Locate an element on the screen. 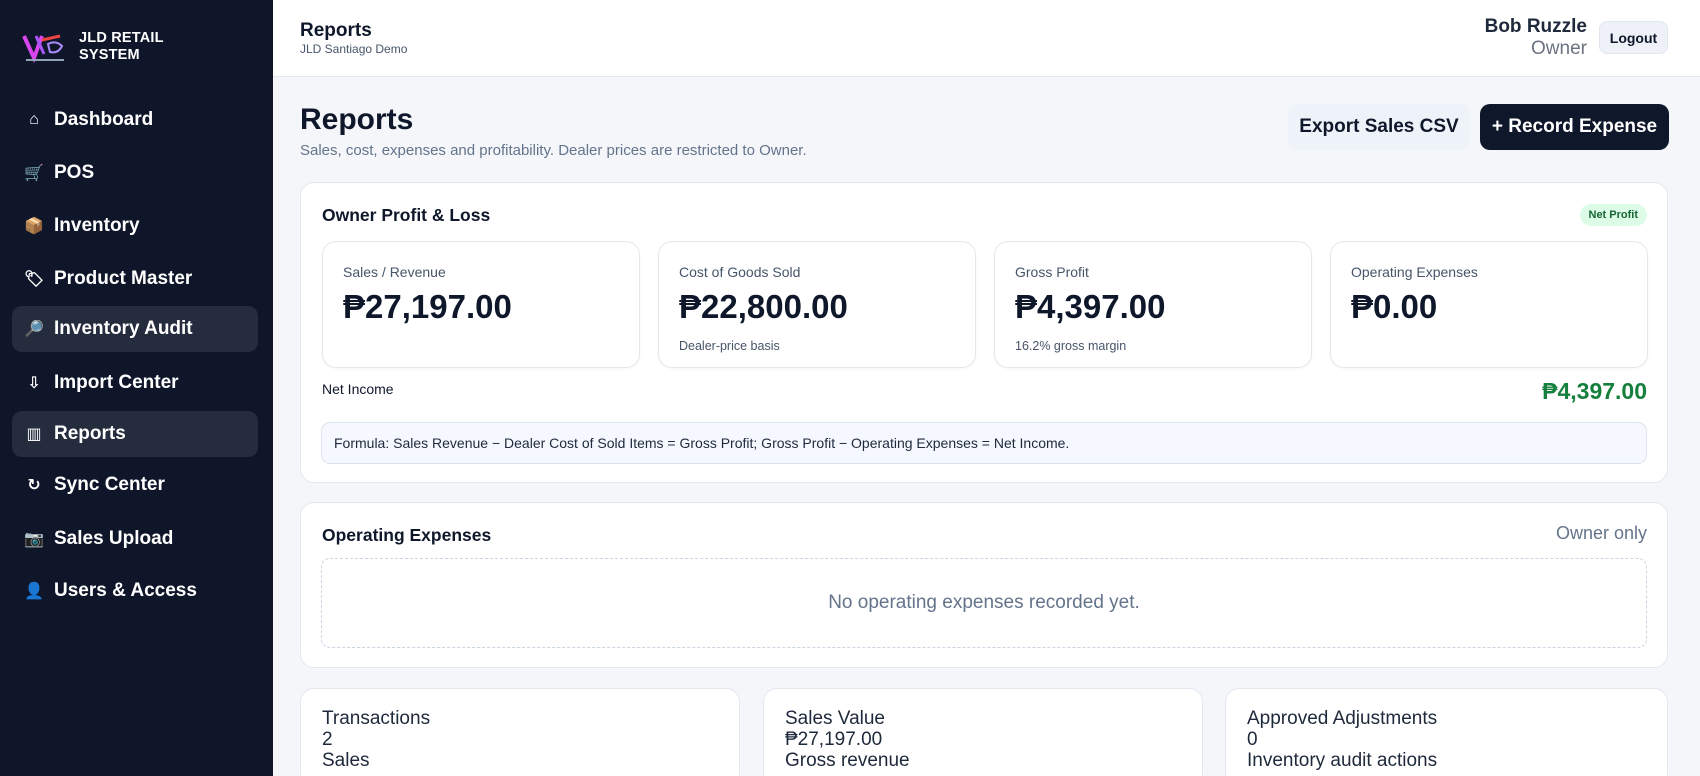  record-expense-button: + Record Expense is located at coordinates (1574, 127).